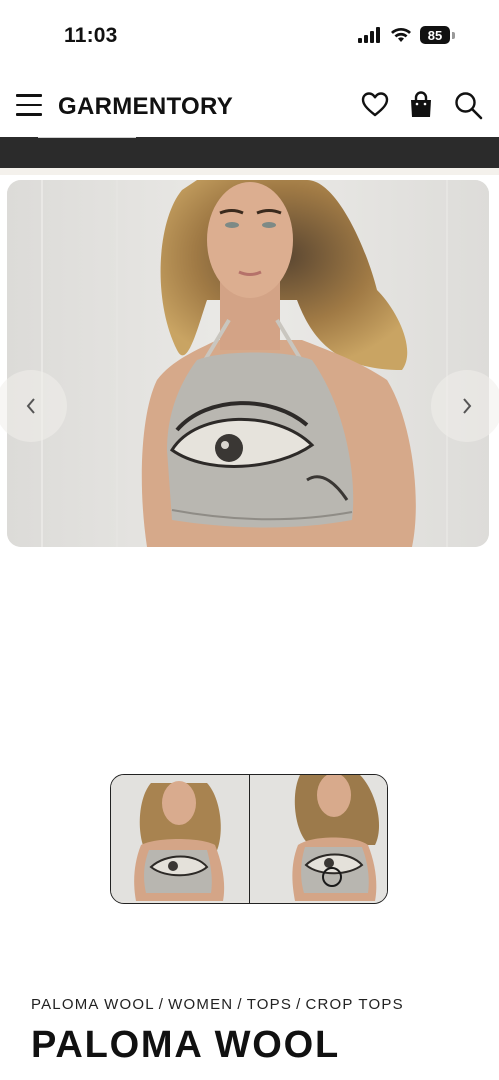 The height and width of the screenshot is (1080, 499). Describe the element at coordinates (249, 35) in the screenshot. I see `status-bar: 11:03 85` at that location.